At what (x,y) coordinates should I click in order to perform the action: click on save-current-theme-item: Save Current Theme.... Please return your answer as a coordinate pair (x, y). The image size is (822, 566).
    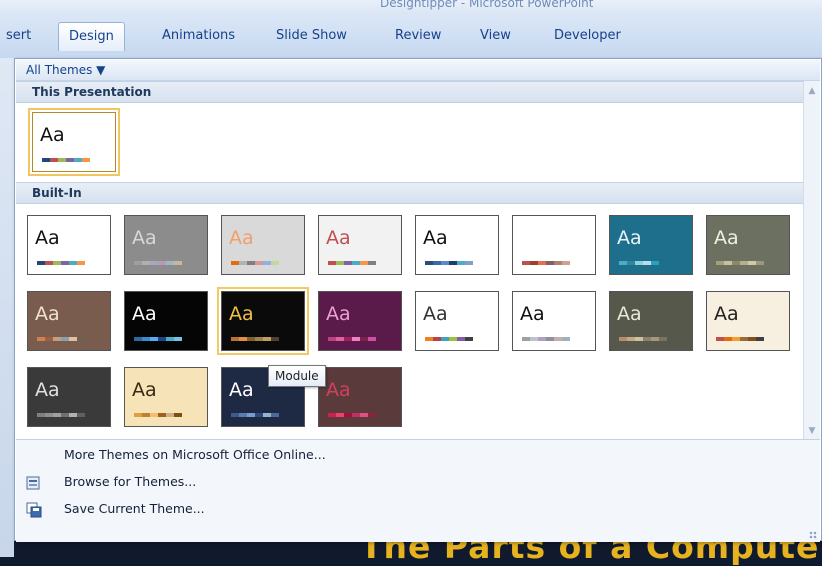
    Looking at the image, I should click on (416, 510).